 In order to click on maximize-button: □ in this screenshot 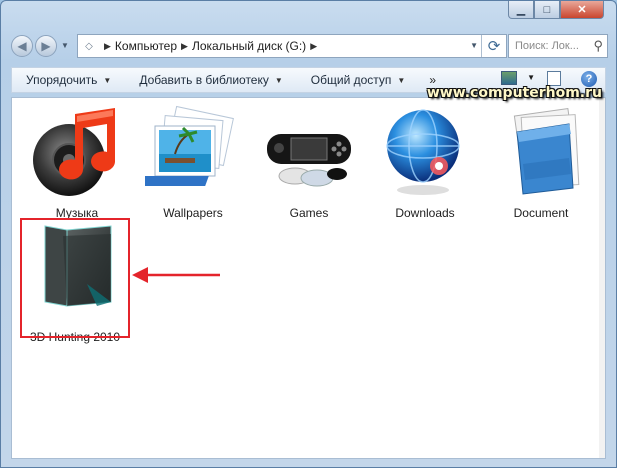, I will do `click(547, 10)`.